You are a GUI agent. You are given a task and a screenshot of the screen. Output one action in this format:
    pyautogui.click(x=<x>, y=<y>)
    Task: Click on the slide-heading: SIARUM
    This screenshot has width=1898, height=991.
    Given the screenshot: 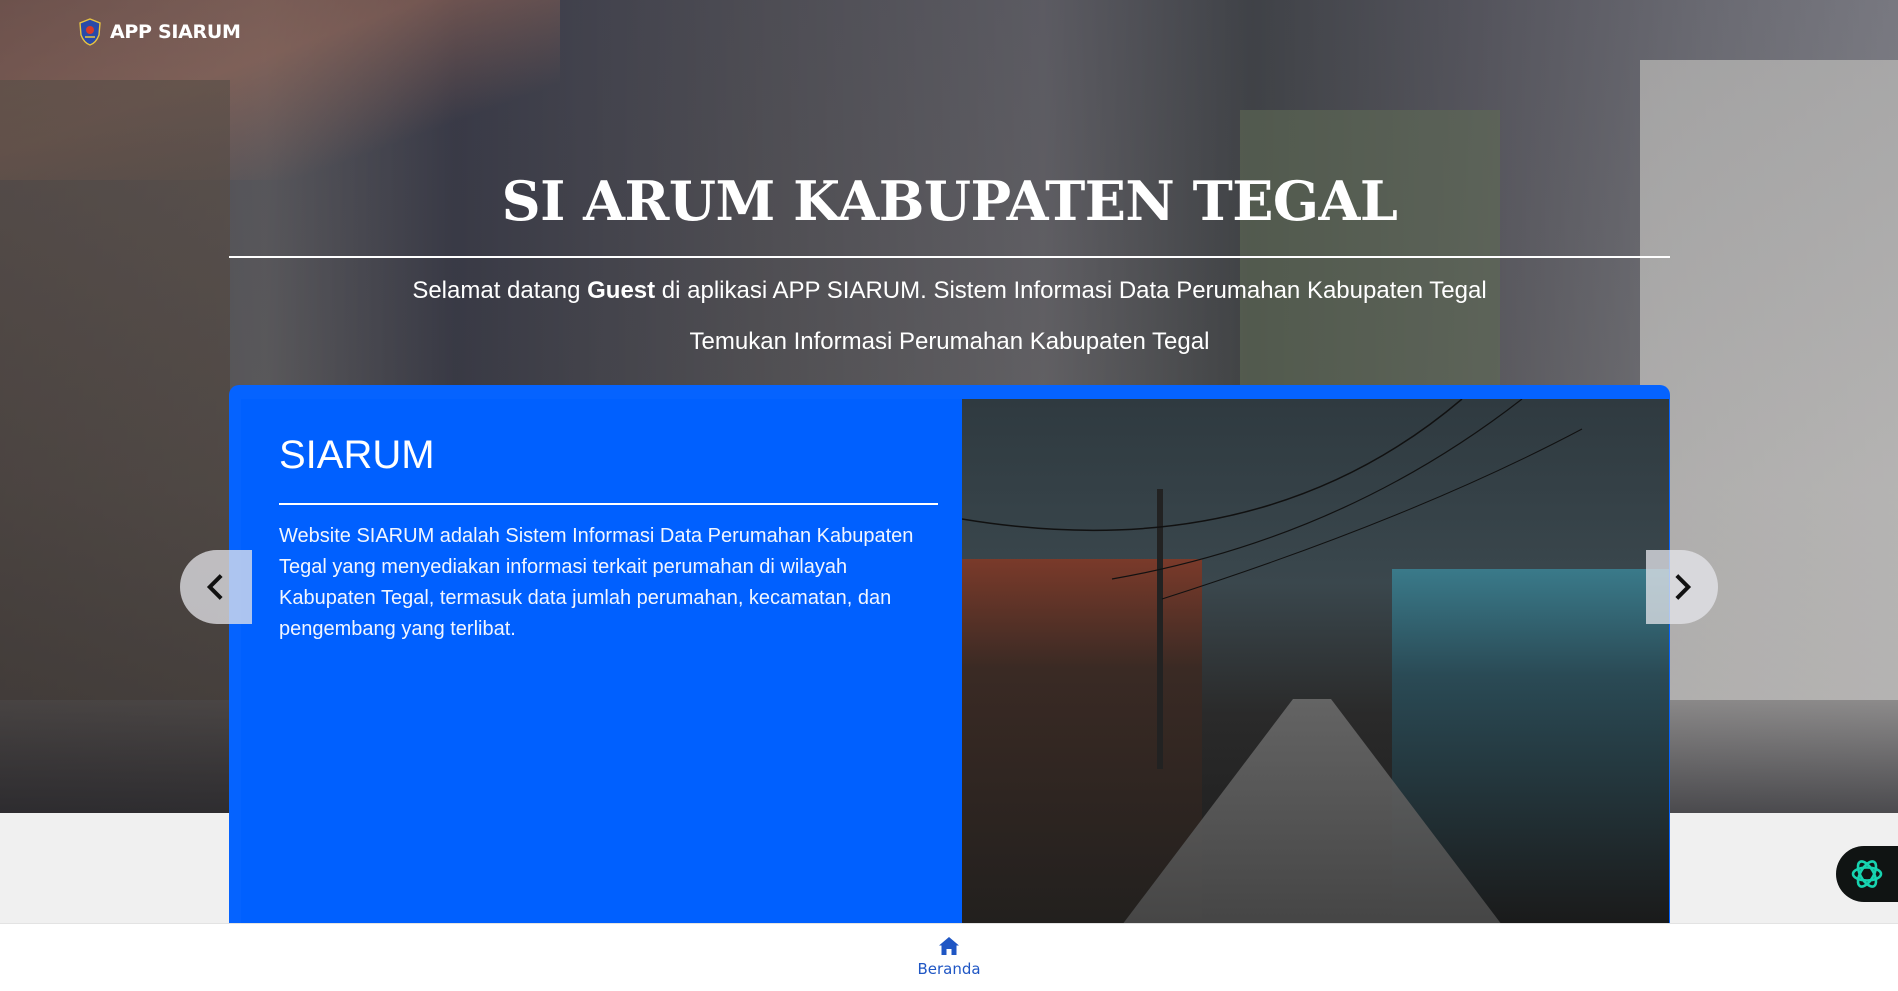 What is the action you would take?
    pyautogui.click(x=357, y=455)
    